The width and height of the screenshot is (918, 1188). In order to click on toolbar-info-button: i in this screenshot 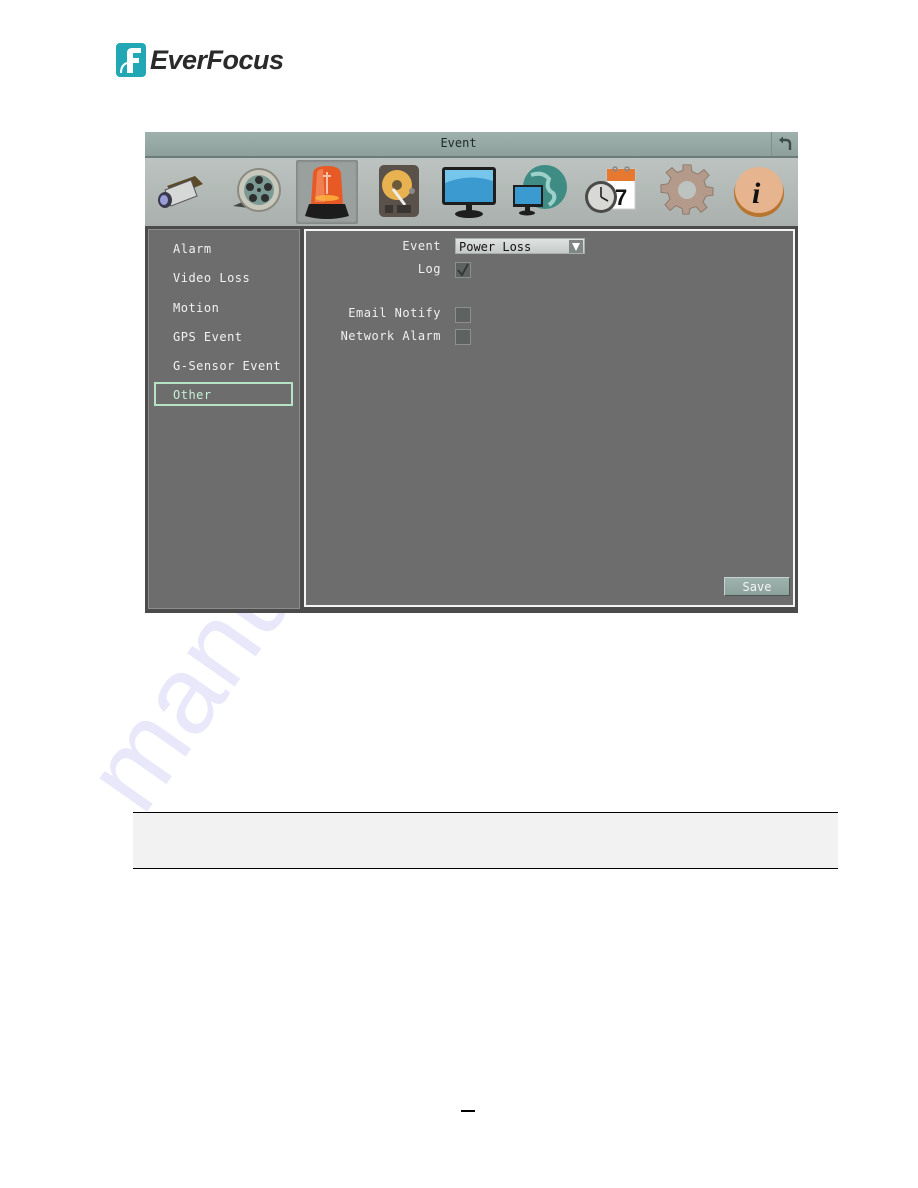, I will do `click(759, 191)`.